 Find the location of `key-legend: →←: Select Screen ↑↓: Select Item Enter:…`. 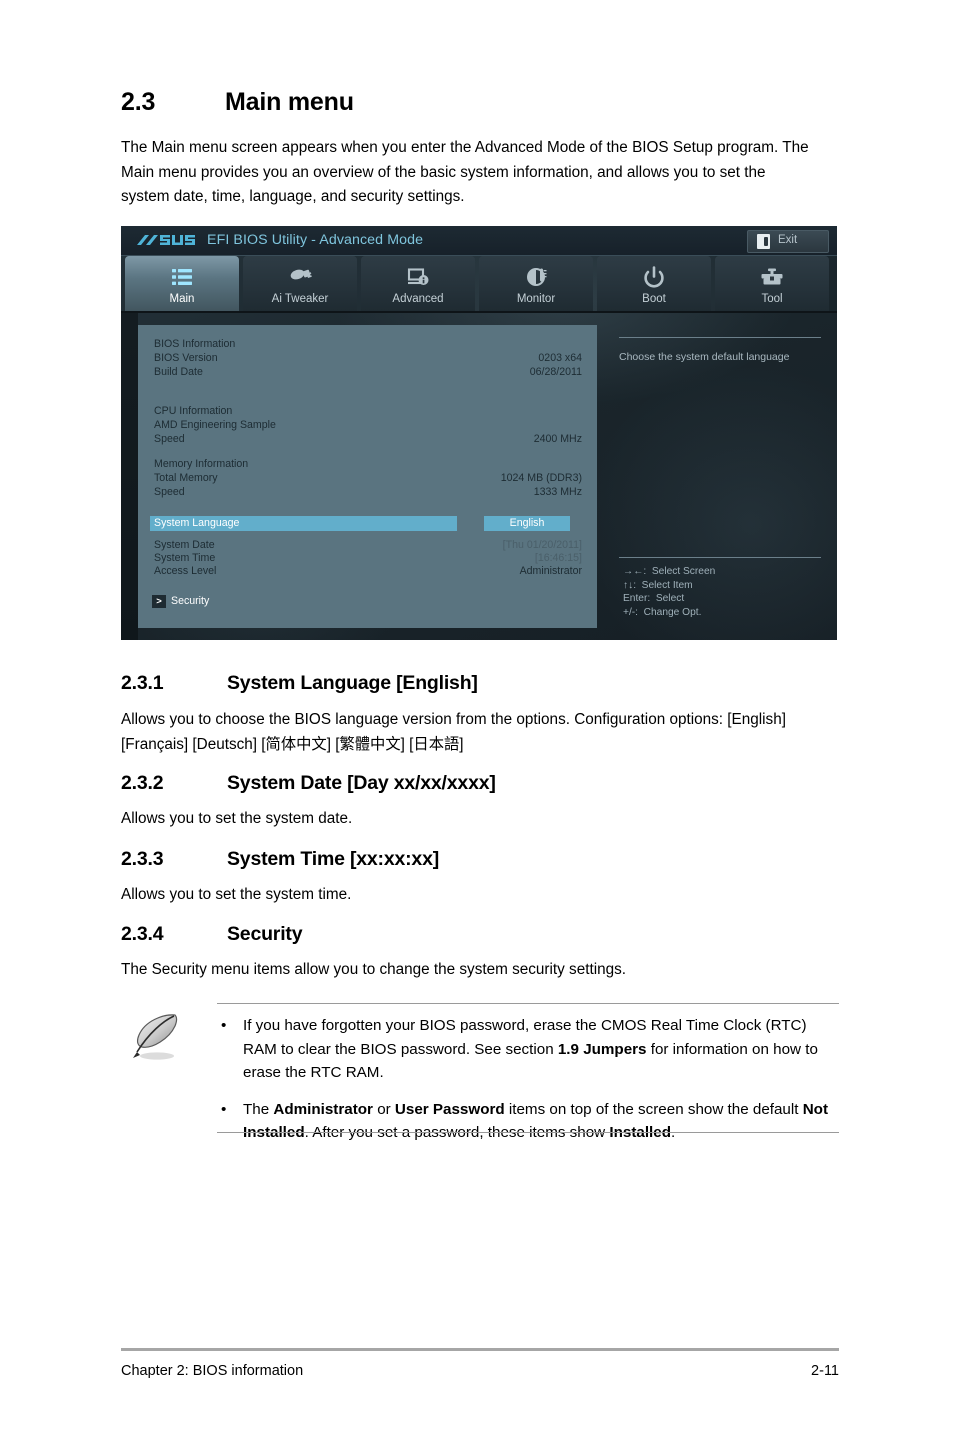

key-legend: →←: Select Screen ↑↓: Select Item Enter:… is located at coordinates (725, 592).